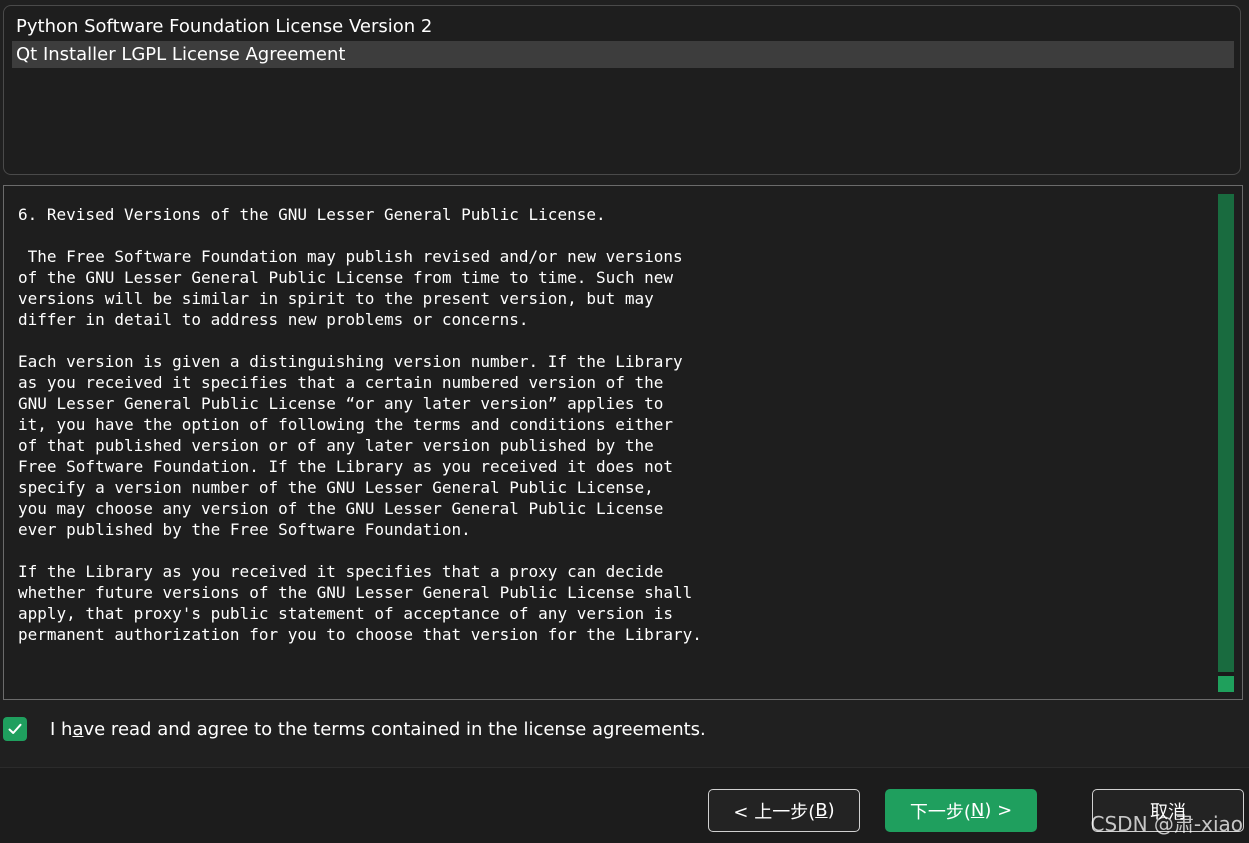  What do you see at coordinates (977, 810) in the screenshot?
I see `next-mnemonic: N` at bounding box center [977, 810].